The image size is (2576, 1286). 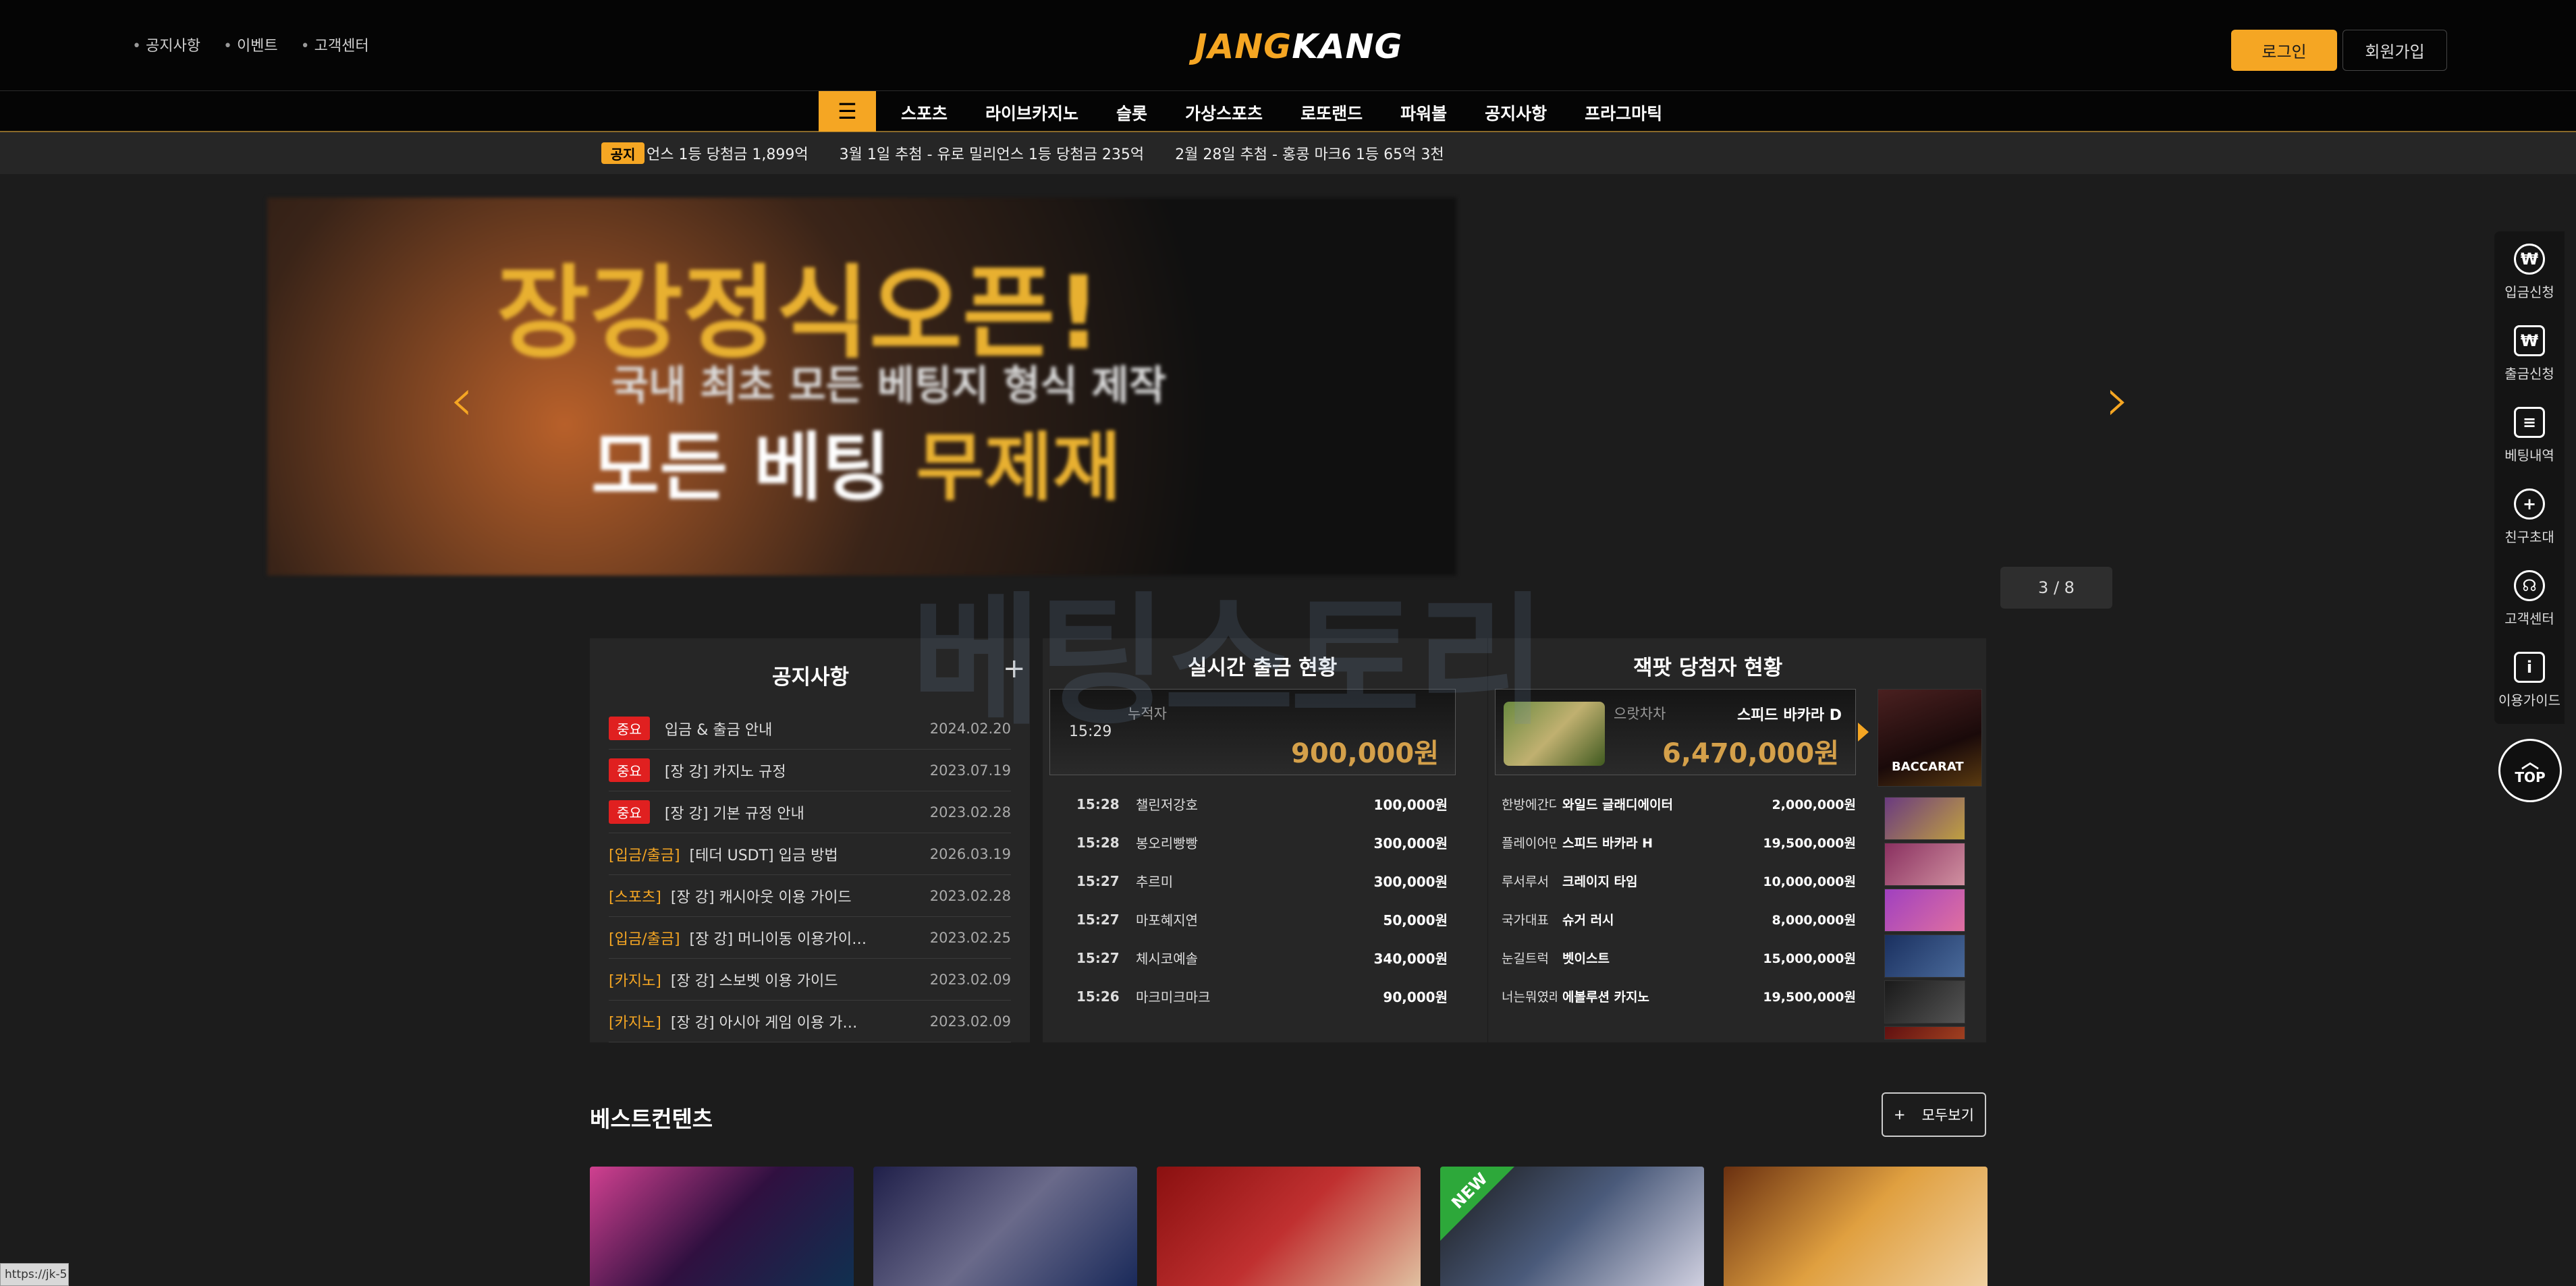 I want to click on scroll-top-button: ︿ TOP, so click(x=2530, y=770).